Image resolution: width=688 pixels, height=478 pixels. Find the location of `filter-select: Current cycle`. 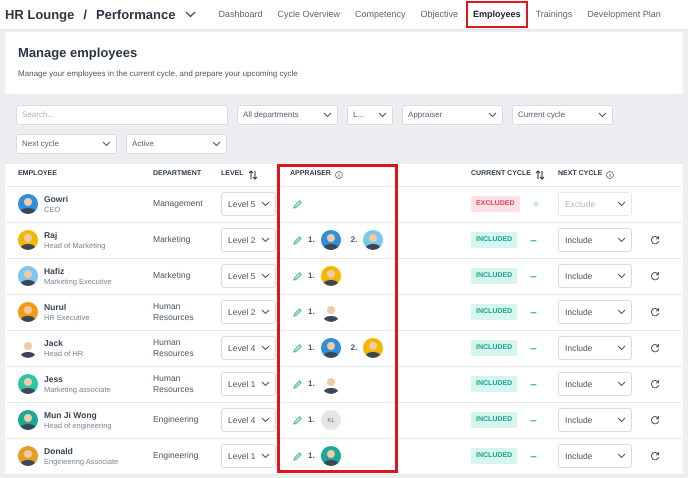

filter-select: Current cycle is located at coordinates (562, 114).